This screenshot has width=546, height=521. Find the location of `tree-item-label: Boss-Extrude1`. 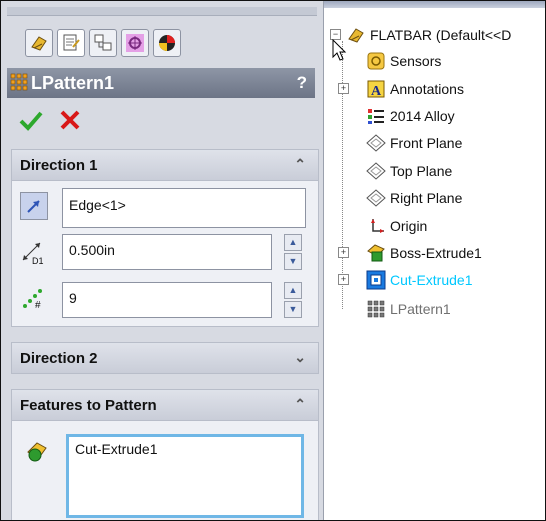

tree-item-label: Boss-Extrude1 is located at coordinates (436, 253).